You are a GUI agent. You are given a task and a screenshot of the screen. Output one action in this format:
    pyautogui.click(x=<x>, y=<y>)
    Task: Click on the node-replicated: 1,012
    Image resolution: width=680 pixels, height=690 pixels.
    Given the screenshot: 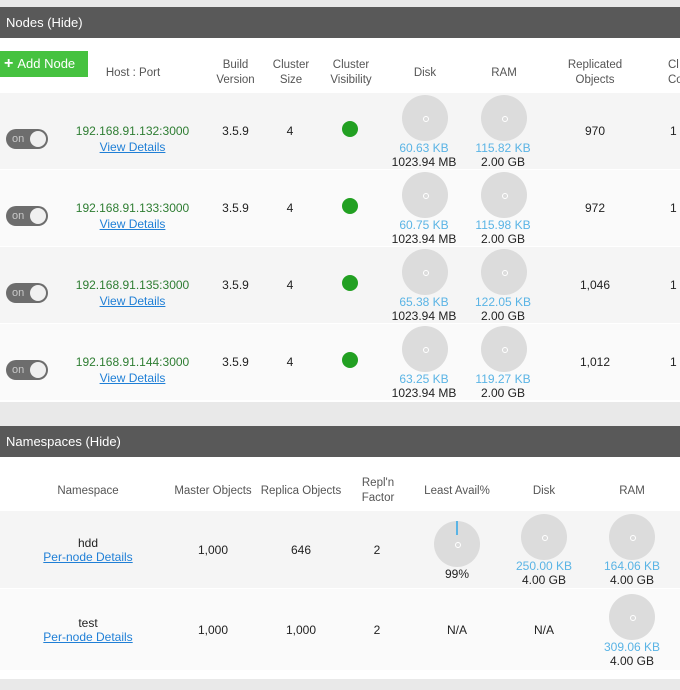 What is the action you would take?
    pyautogui.click(x=595, y=362)
    